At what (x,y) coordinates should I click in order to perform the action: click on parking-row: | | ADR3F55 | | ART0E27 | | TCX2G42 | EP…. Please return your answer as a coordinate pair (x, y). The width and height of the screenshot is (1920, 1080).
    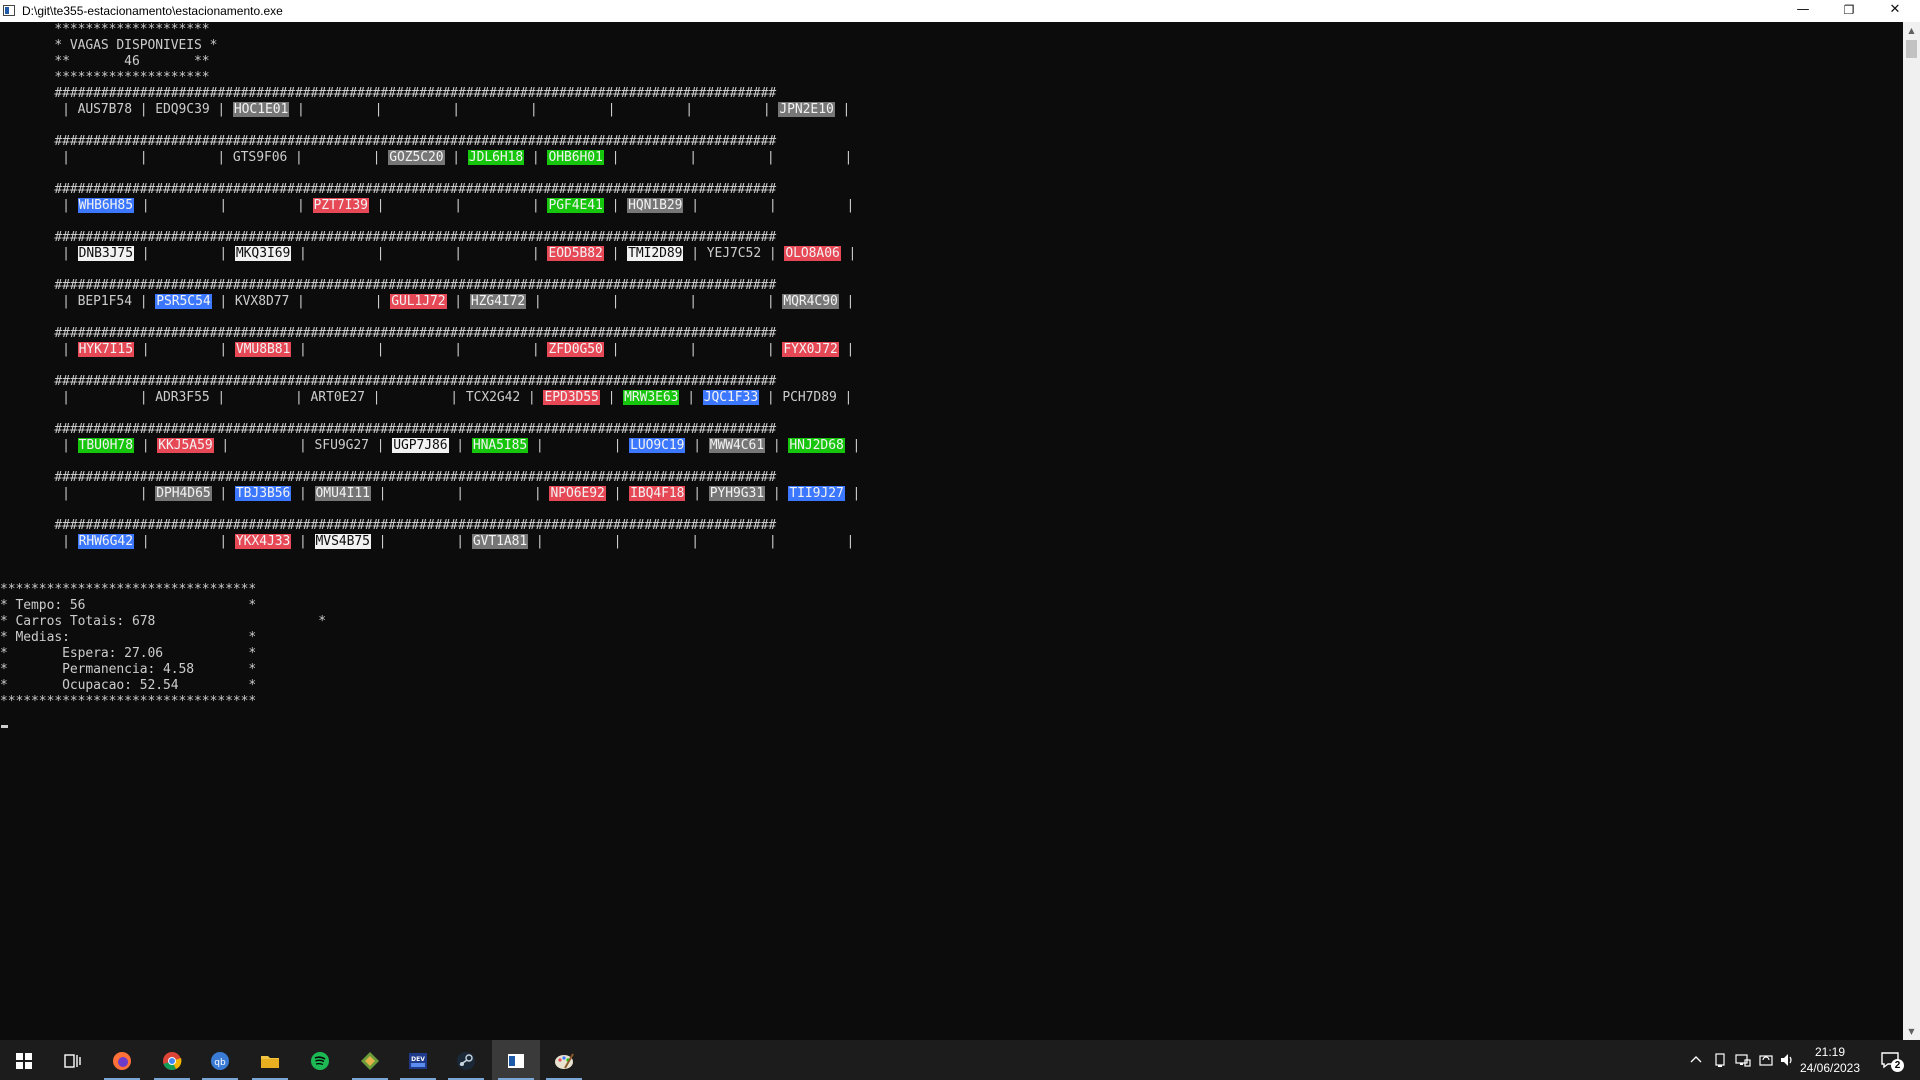
    Looking at the image, I should click on (430, 397).